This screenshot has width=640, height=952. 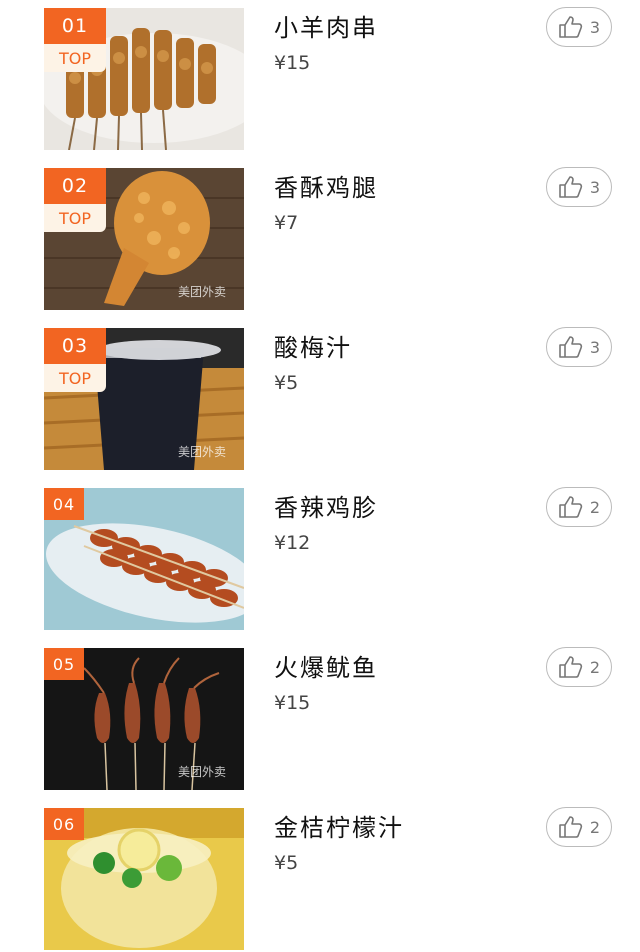 I want to click on item-price: ¥12, so click(x=292, y=543).